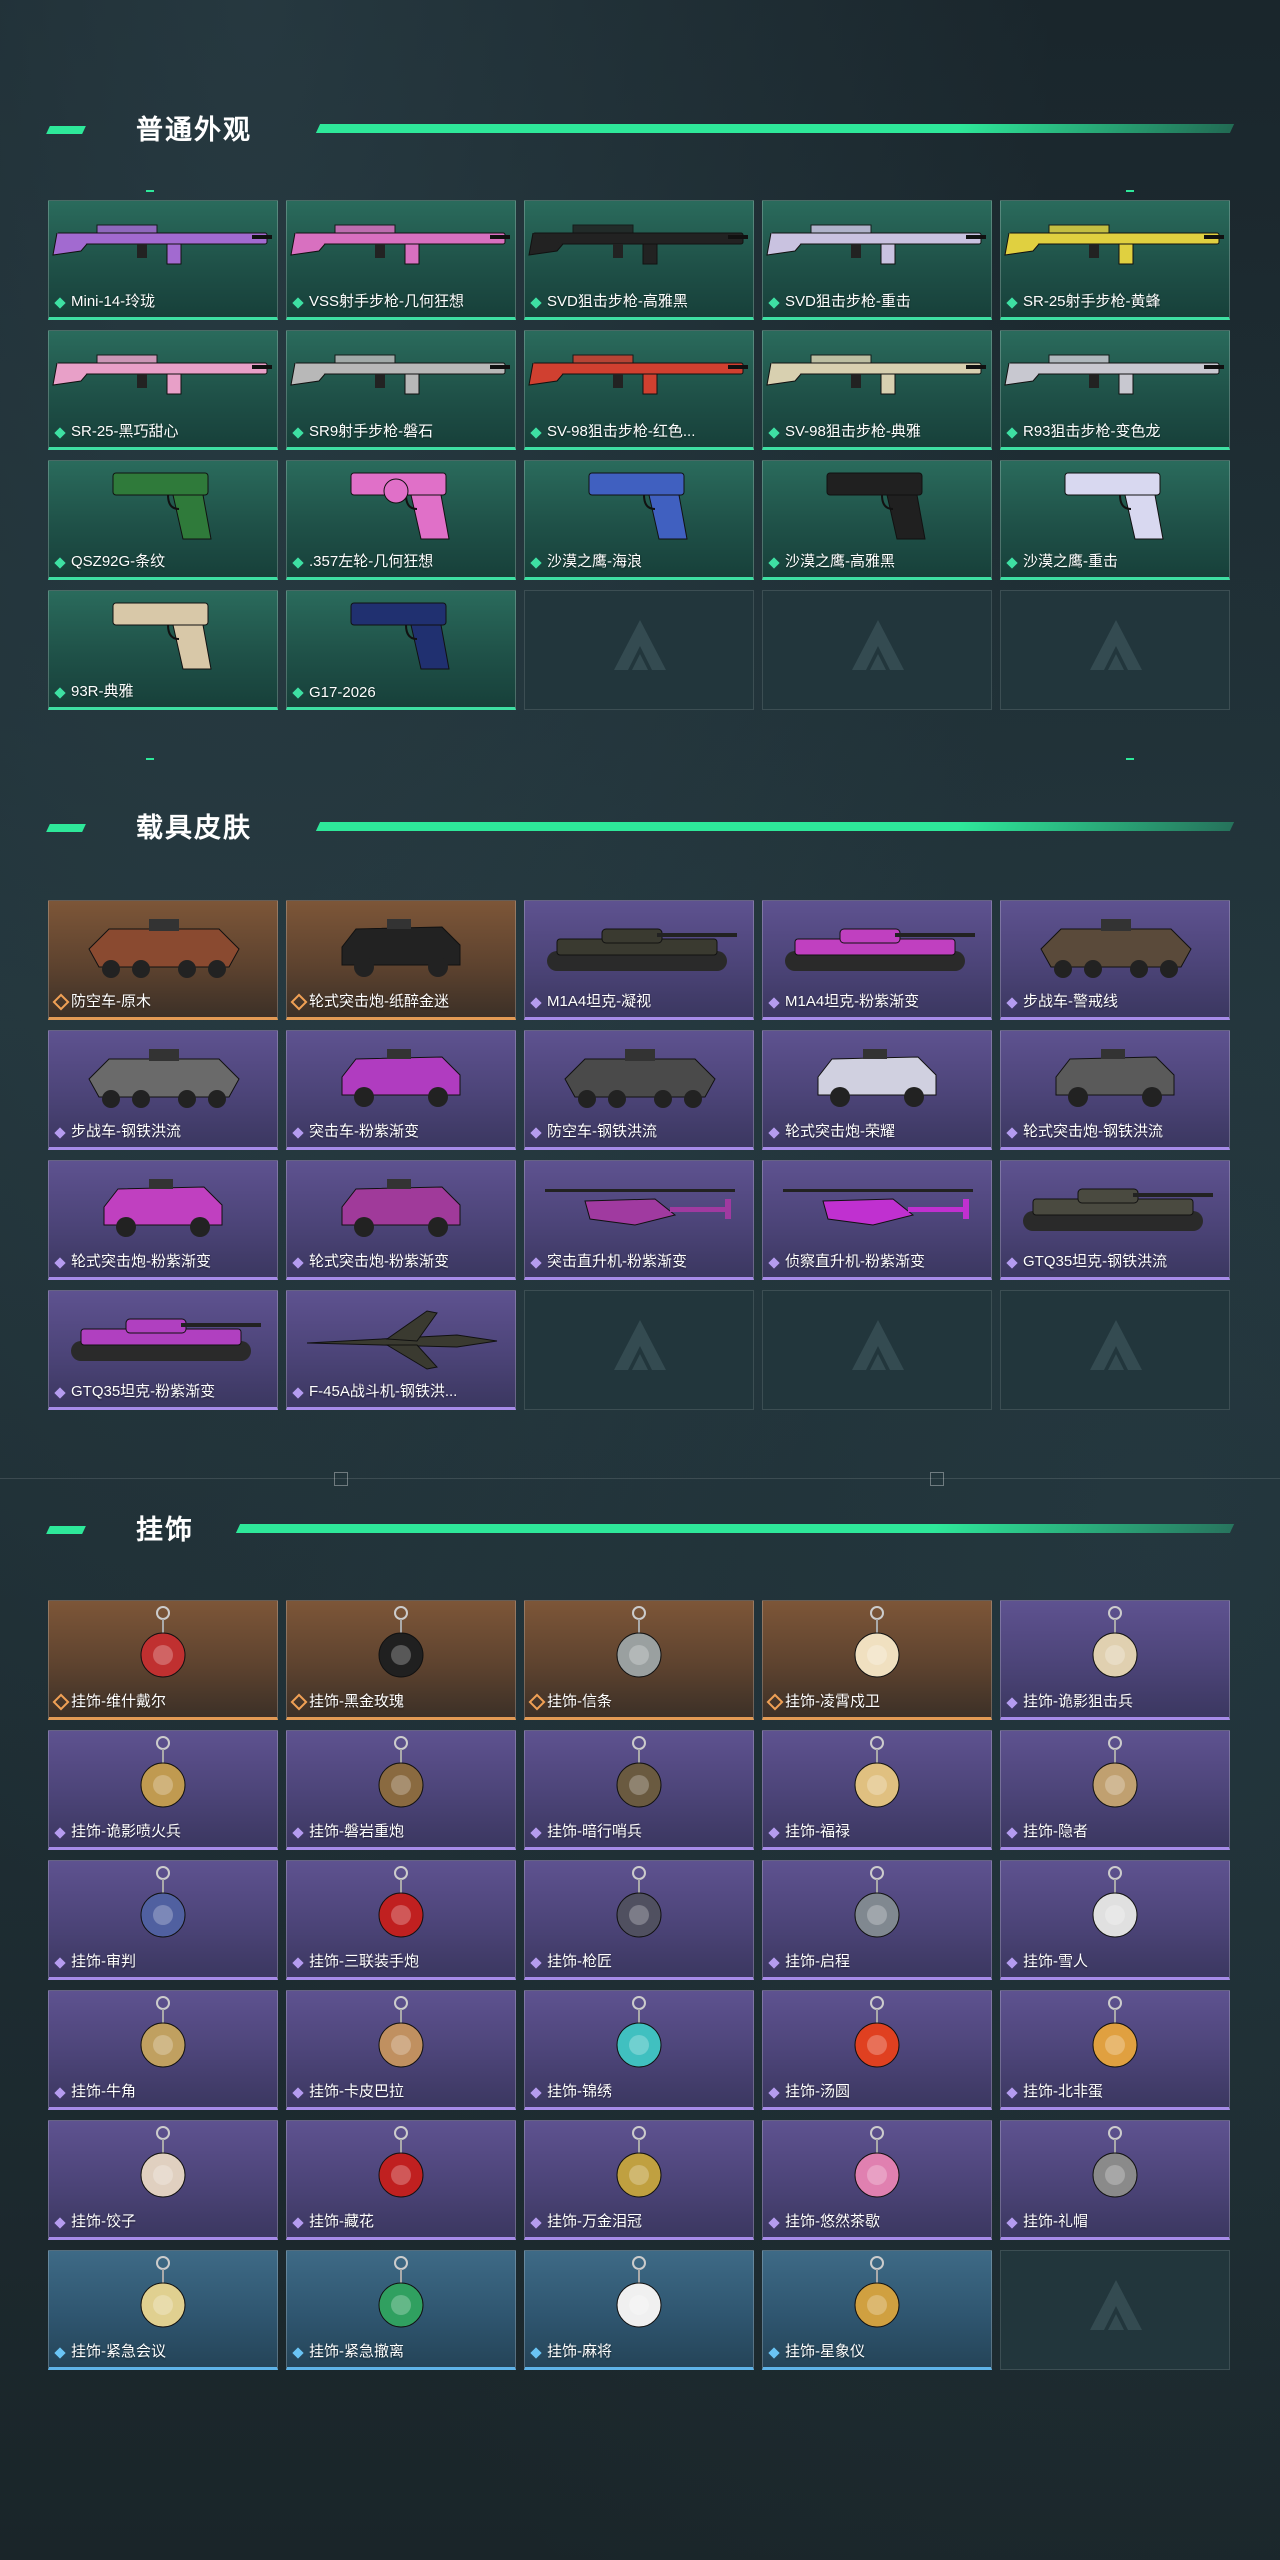 Image resolution: width=1280 pixels, height=2560 pixels. I want to click on skin-card: 挂饰-藏花, so click(401, 2180).